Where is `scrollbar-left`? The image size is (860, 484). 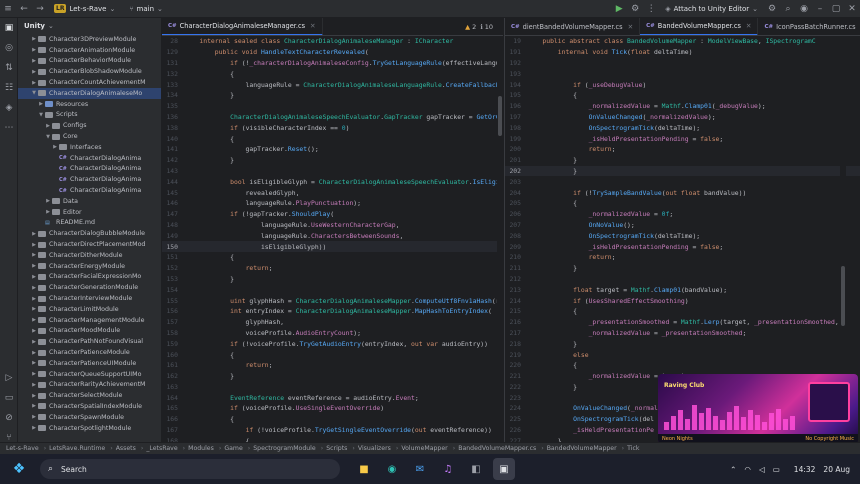
scrollbar-left is located at coordinates (500, 239).